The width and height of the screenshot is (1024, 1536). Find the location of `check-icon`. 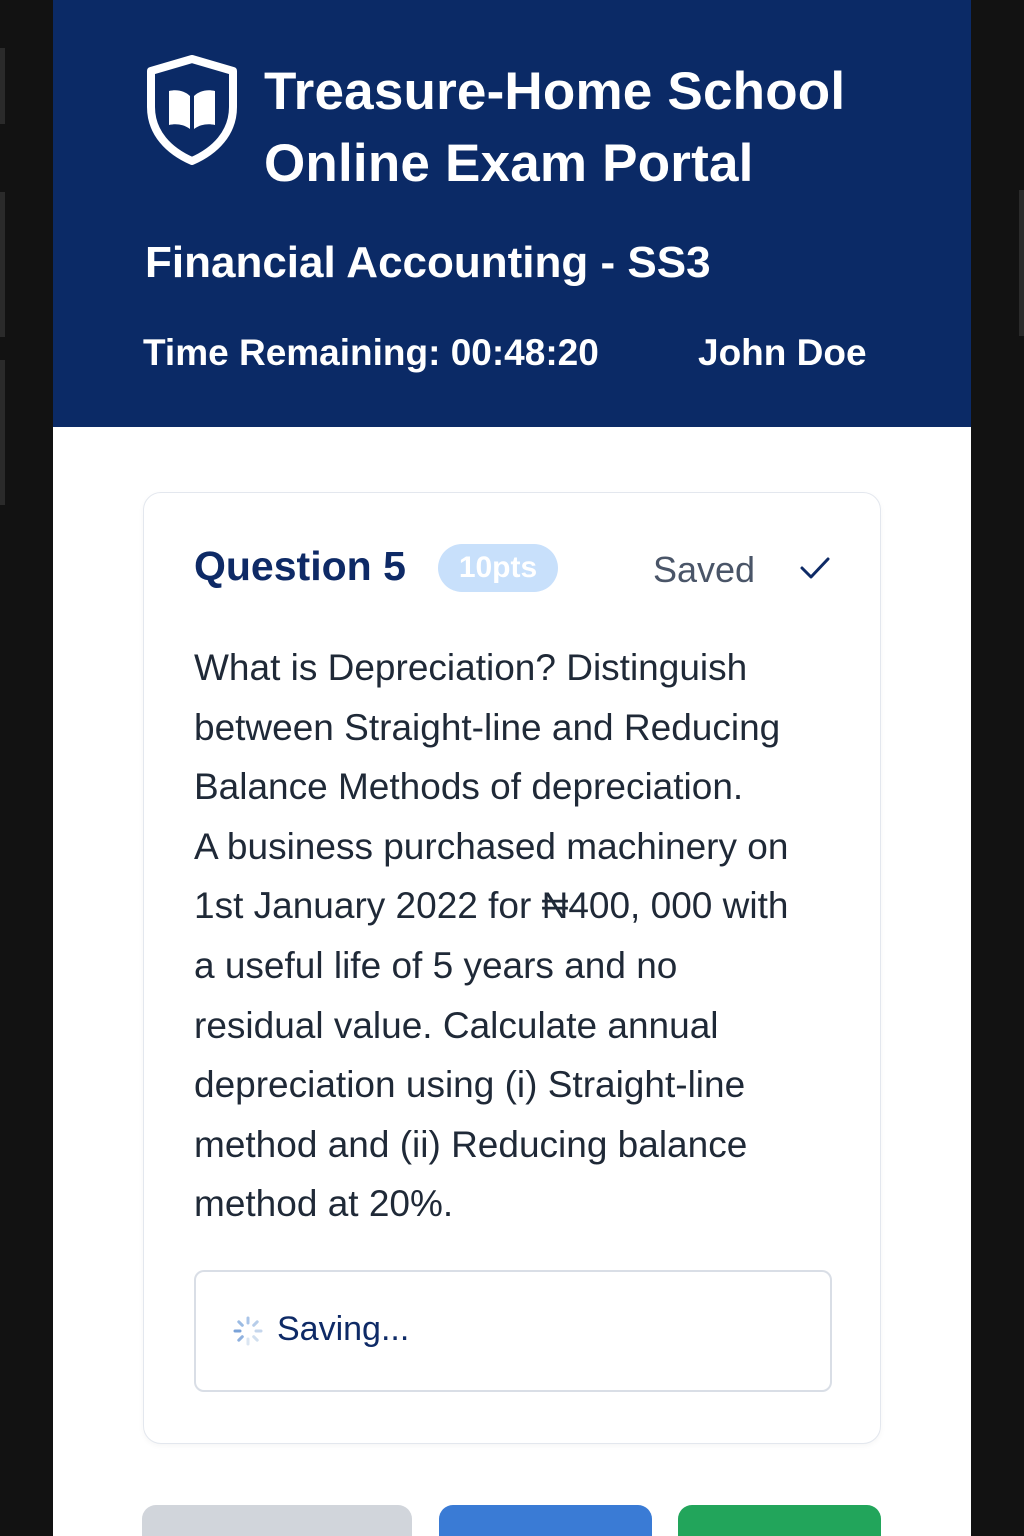

check-icon is located at coordinates (815, 568).